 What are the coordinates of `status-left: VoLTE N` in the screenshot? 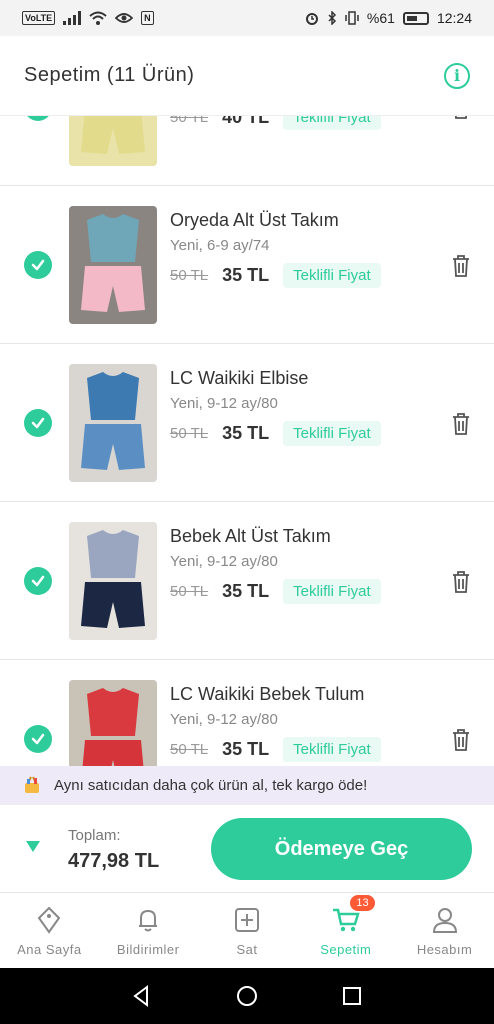 It's located at (88, 18).